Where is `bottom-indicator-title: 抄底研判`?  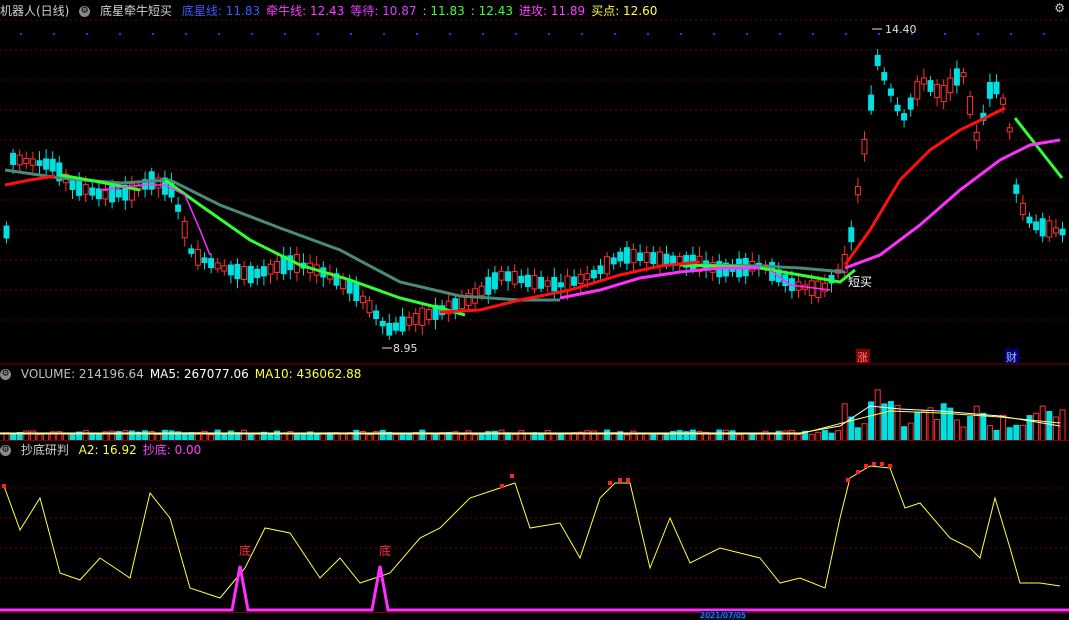
bottom-indicator-title: 抄底研判 is located at coordinates (45, 450).